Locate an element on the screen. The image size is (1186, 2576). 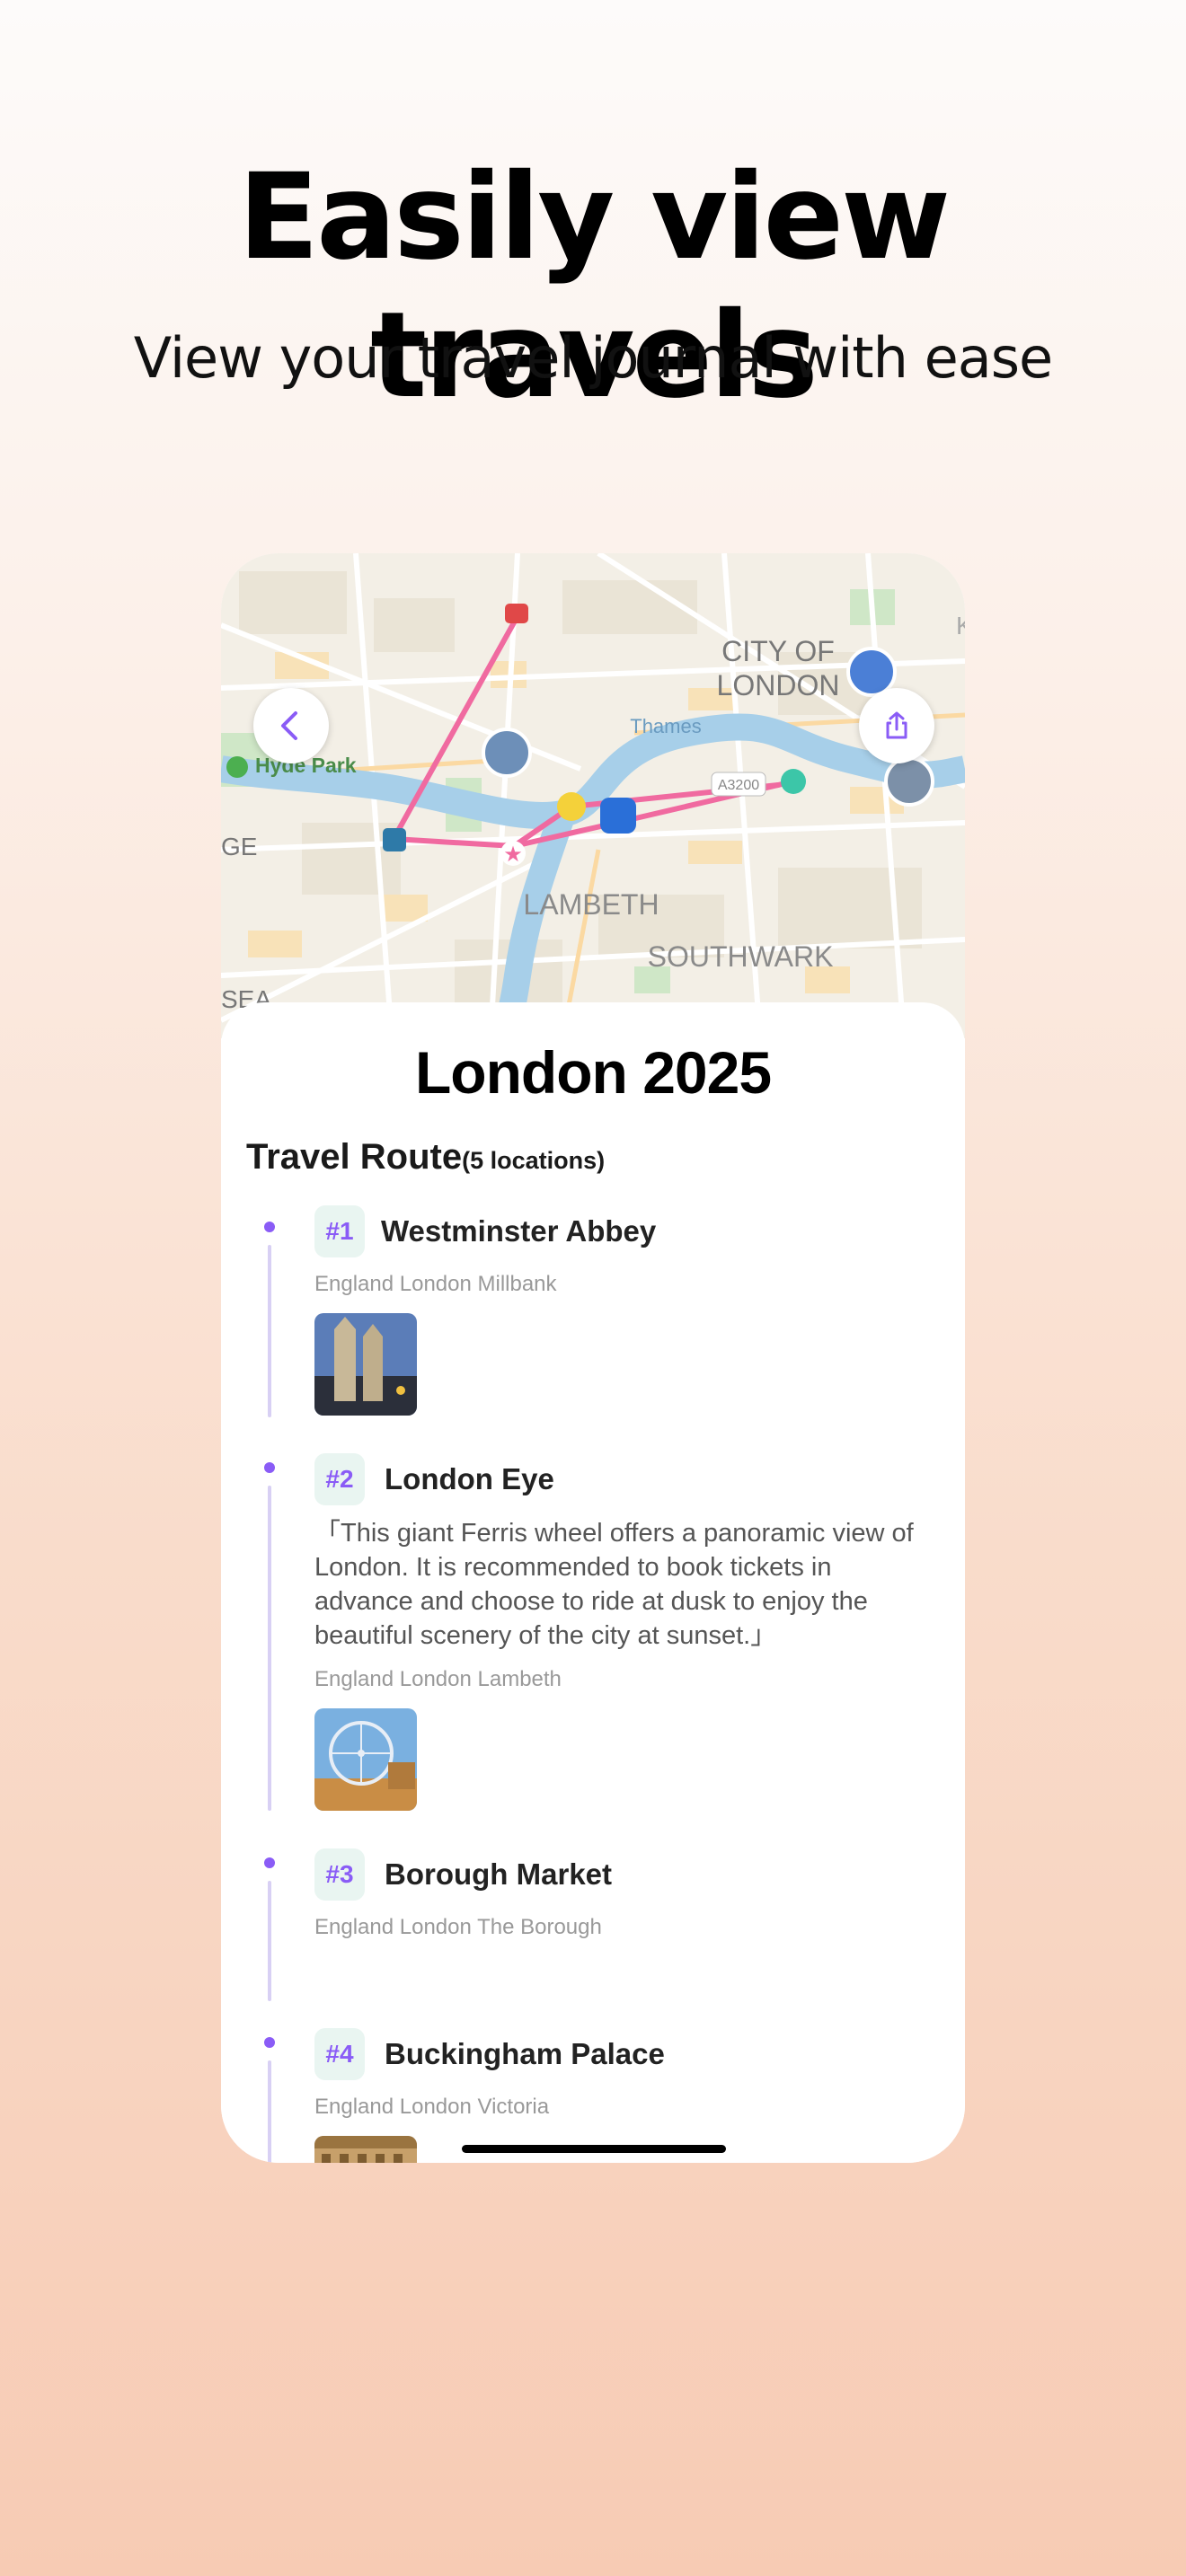
london-eye-photo is located at coordinates (365, 1759).